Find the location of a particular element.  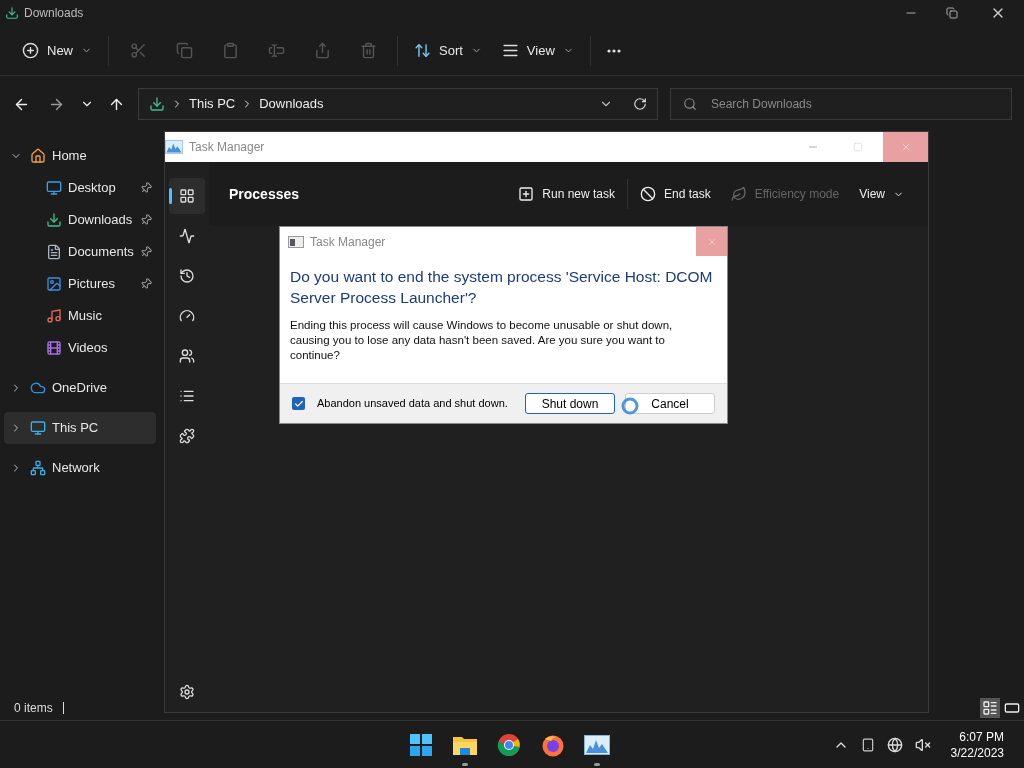

list-icon is located at coordinates (187, 396).